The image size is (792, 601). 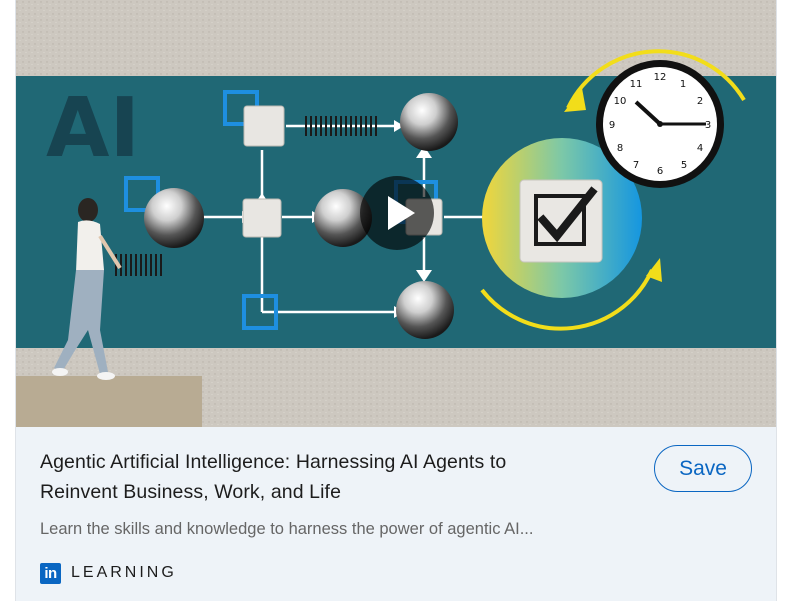 What do you see at coordinates (684, 165) in the screenshot?
I see `svg-text: 5` at bounding box center [684, 165].